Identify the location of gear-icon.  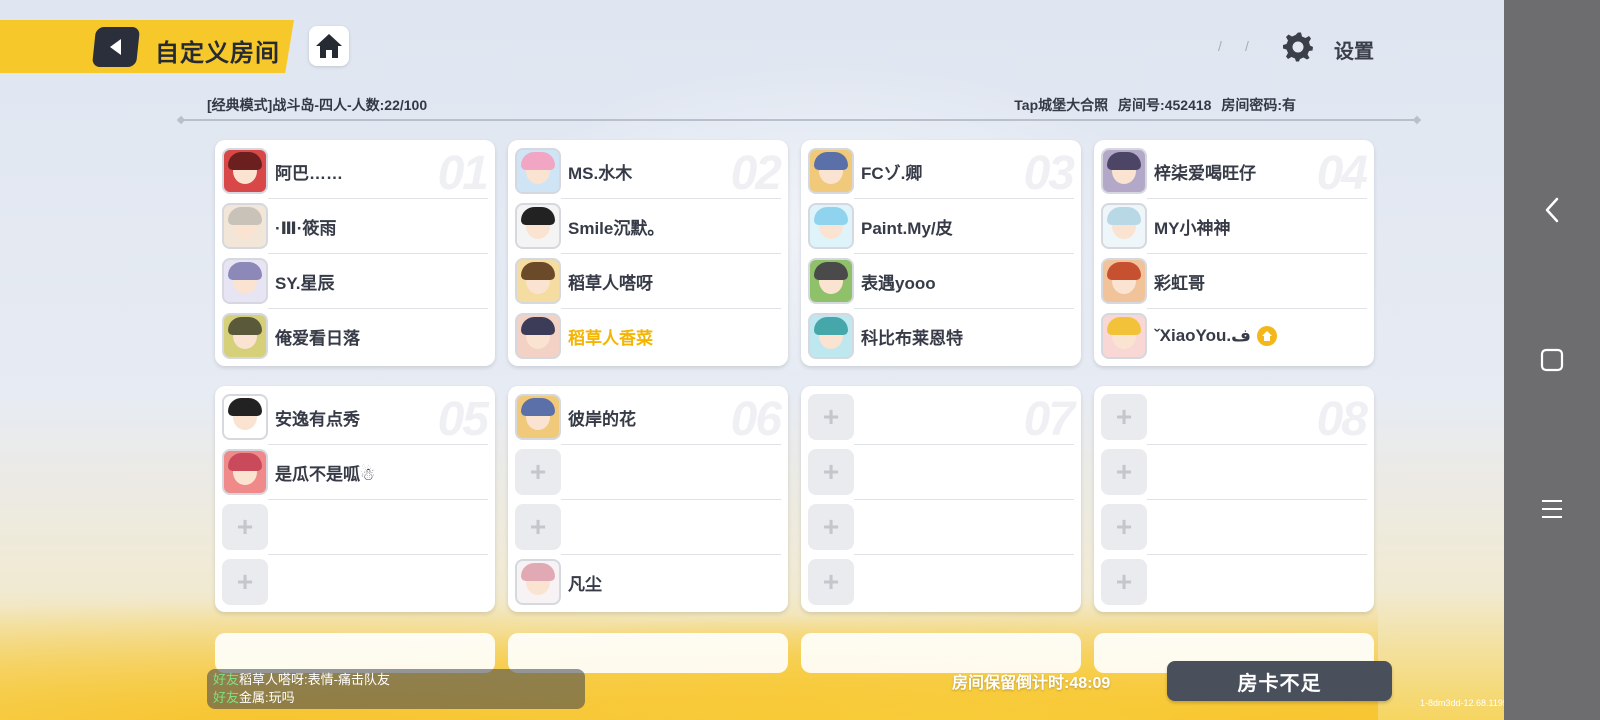
(1298, 47).